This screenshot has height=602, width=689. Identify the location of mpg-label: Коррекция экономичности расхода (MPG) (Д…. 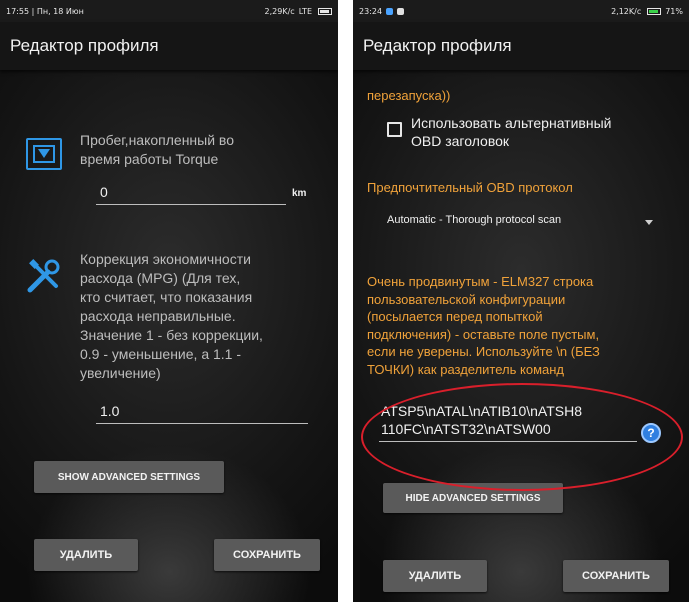
(171, 316).